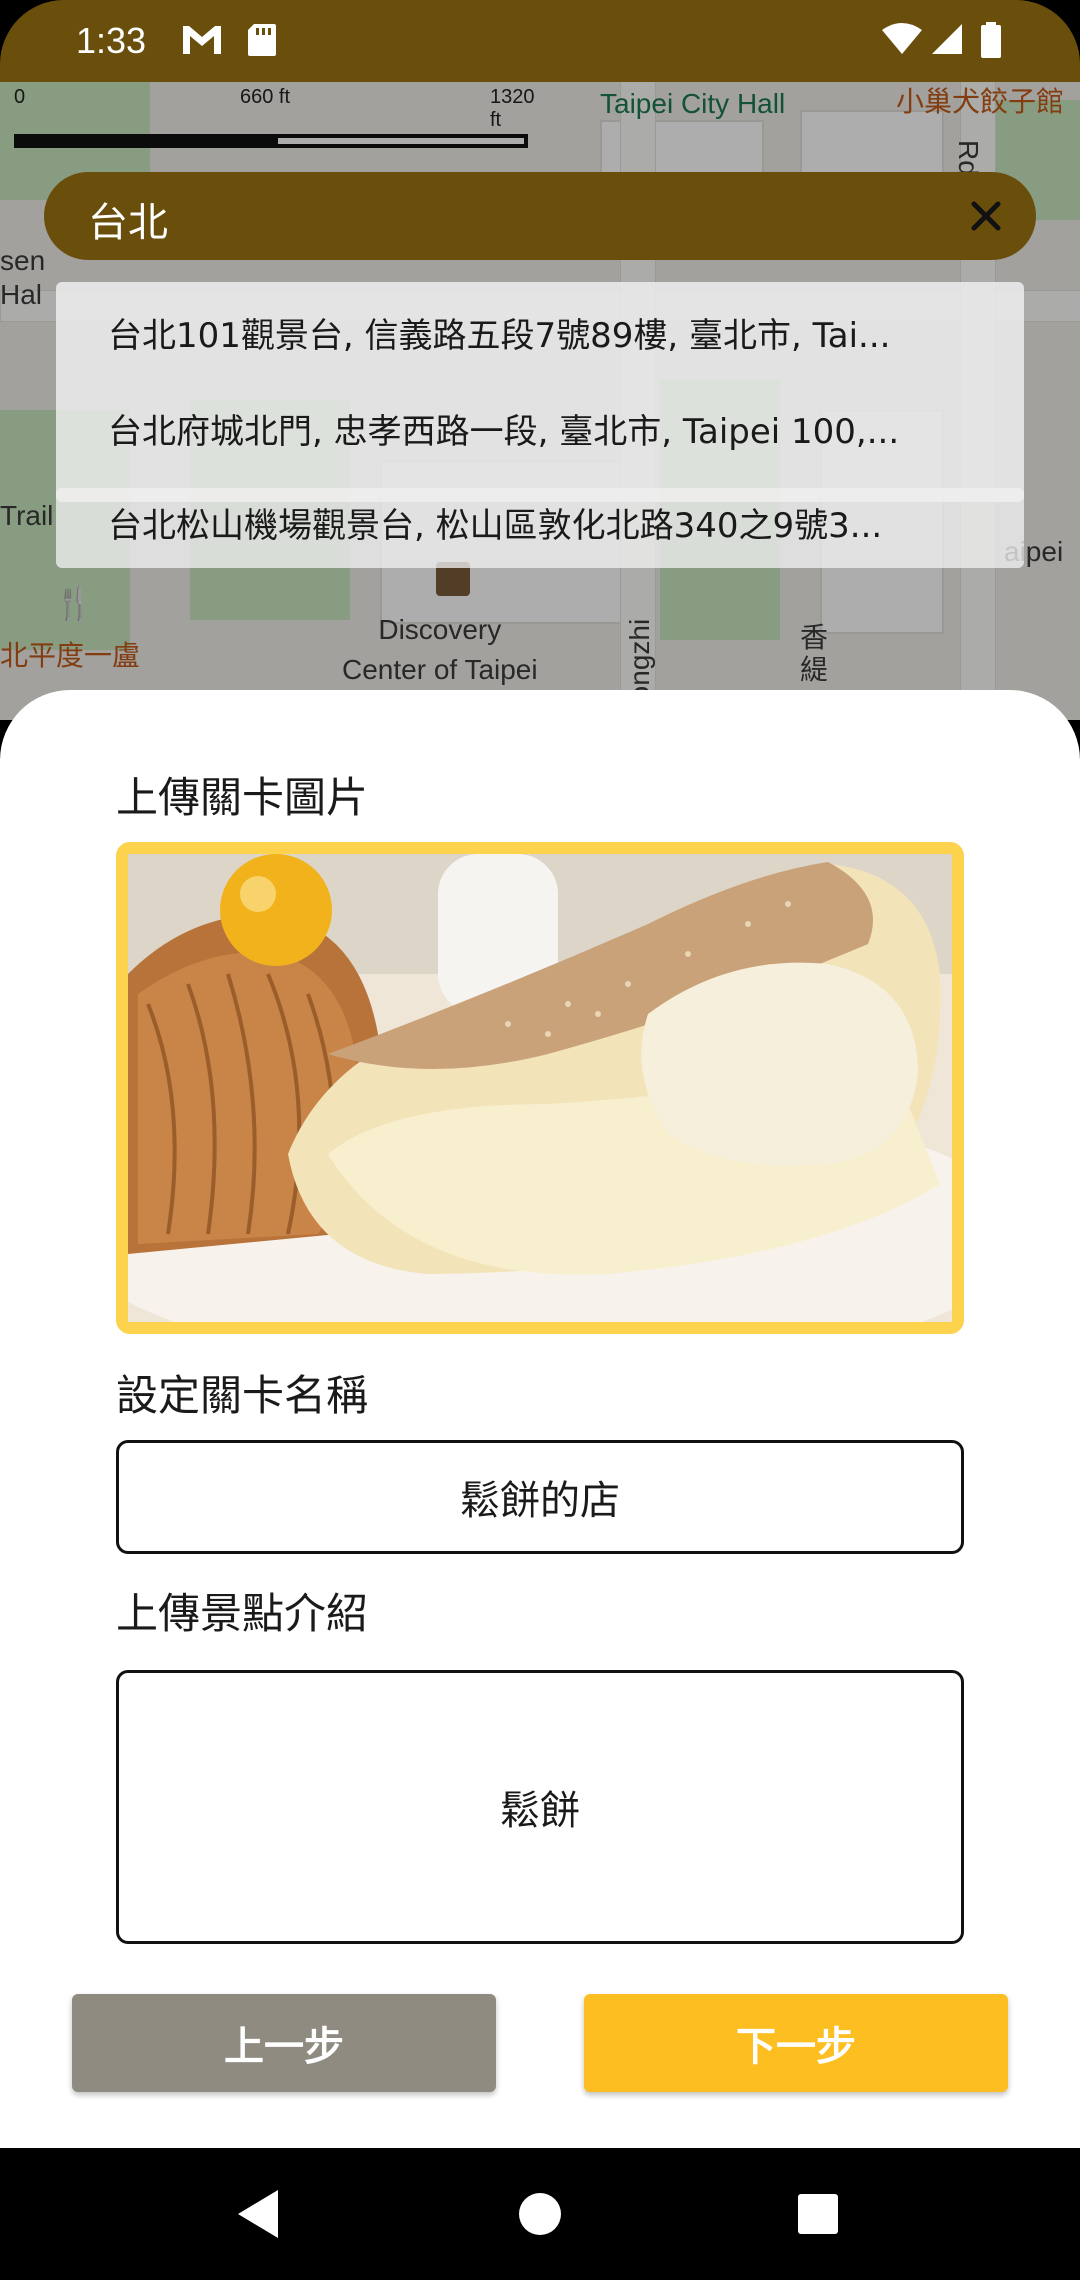 The height and width of the screenshot is (2280, 1080). I want to click on home-icon, so click(540, 2214).